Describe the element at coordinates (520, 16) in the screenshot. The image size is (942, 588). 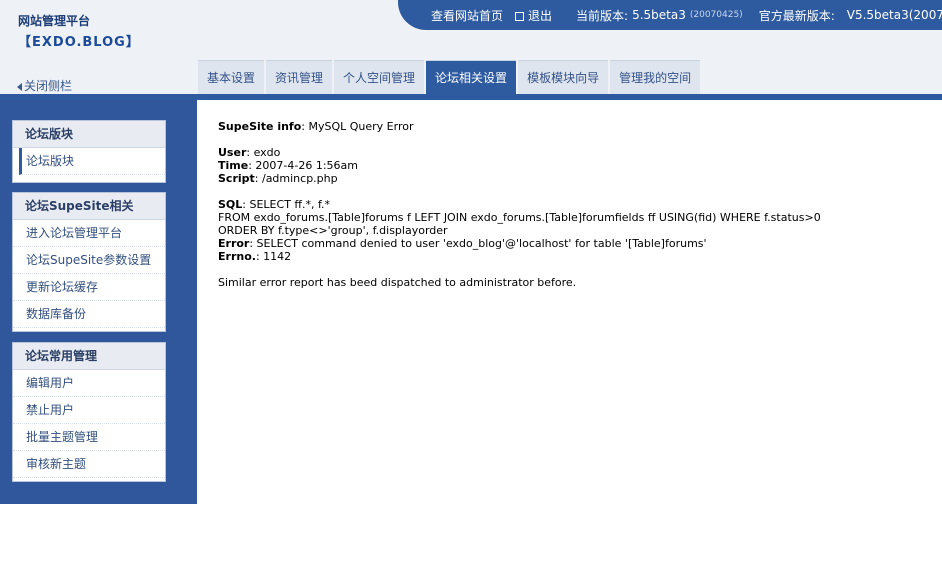
I see `exit-icon` at that location.